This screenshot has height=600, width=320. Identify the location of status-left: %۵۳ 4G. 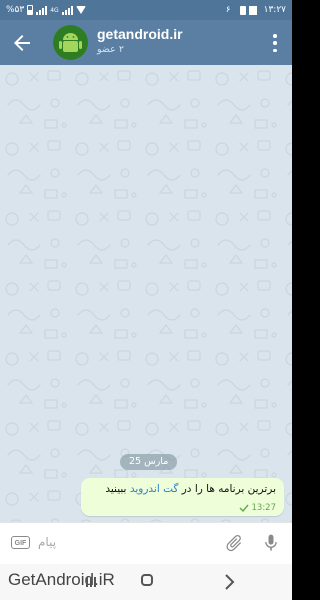
(46, 10).